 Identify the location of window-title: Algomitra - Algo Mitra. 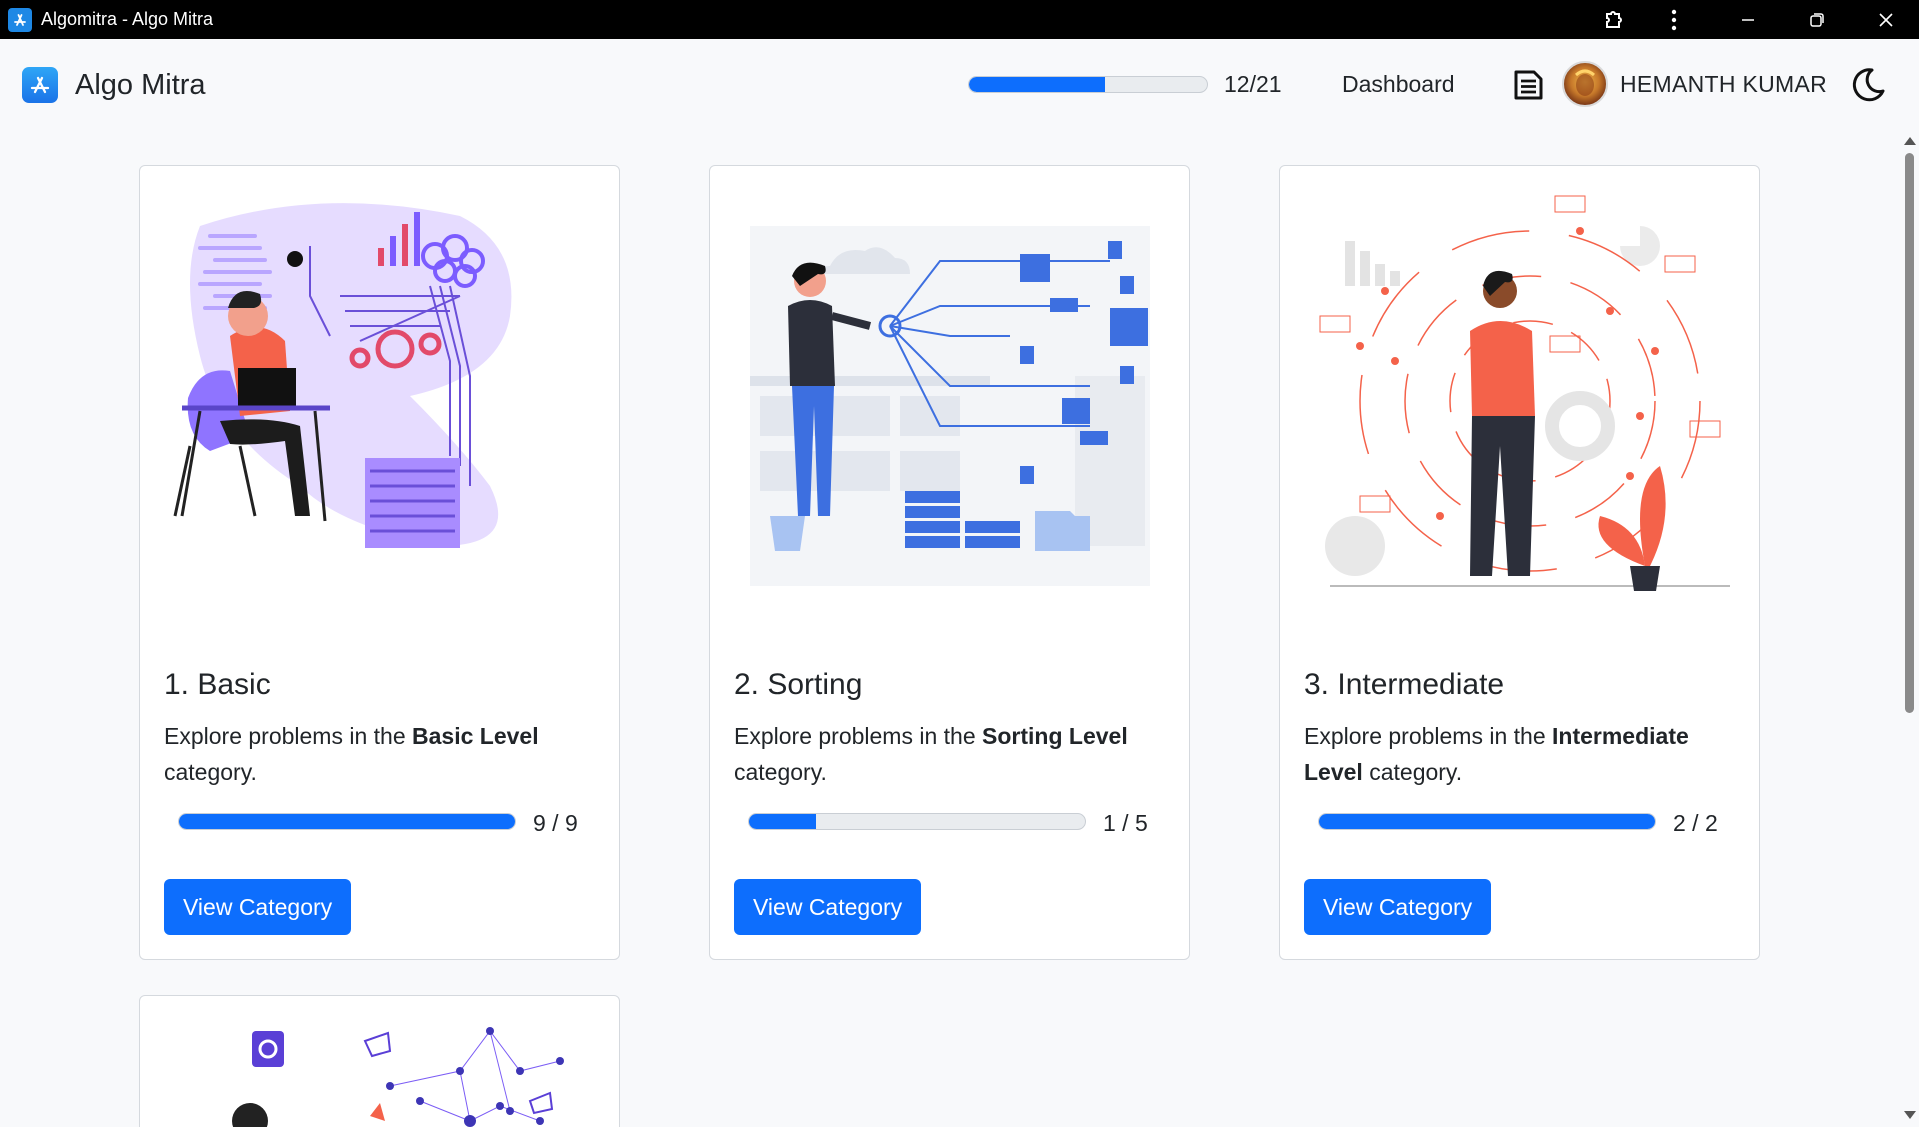
(127, 19).